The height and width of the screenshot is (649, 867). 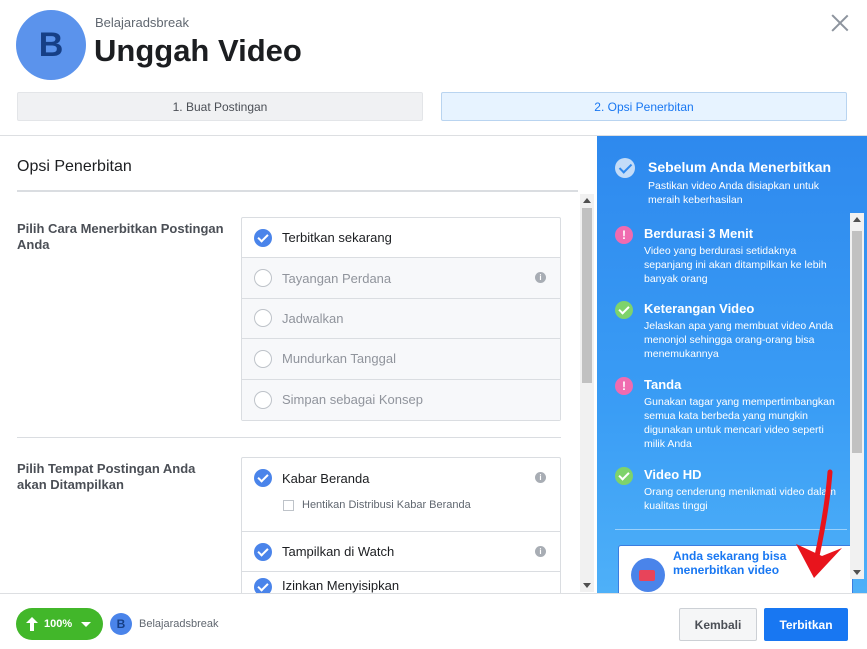 I want to click on step-create-post: 1. Buat Postingan, so click(x=220, y=106).